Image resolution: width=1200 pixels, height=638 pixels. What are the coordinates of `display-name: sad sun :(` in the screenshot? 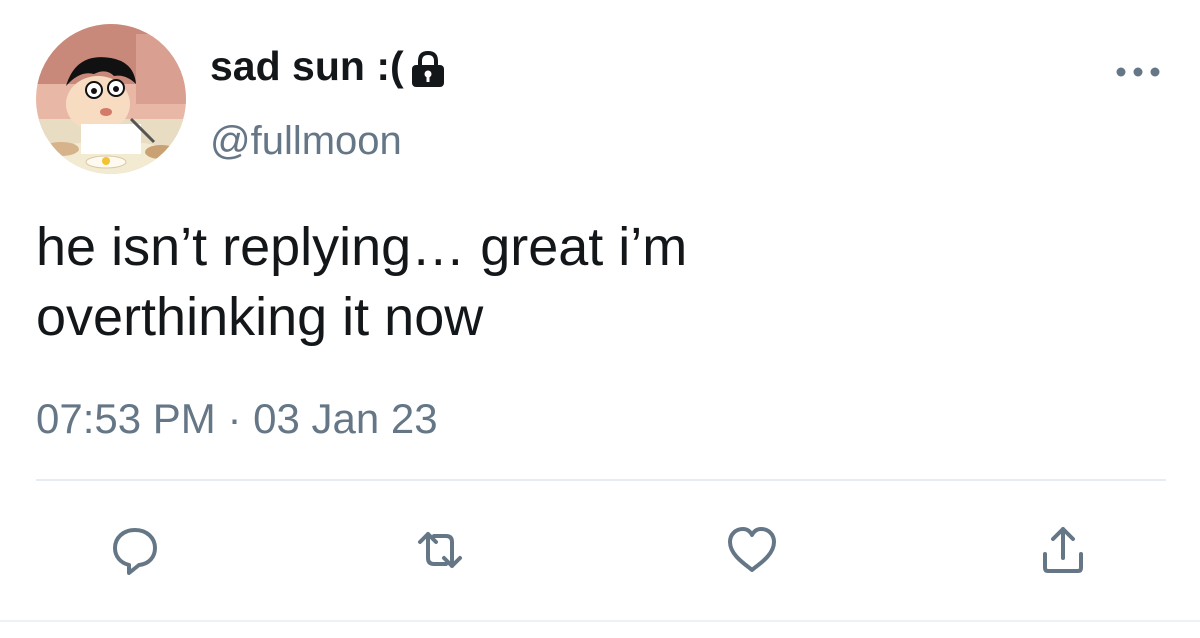 It's located at (328, 66).